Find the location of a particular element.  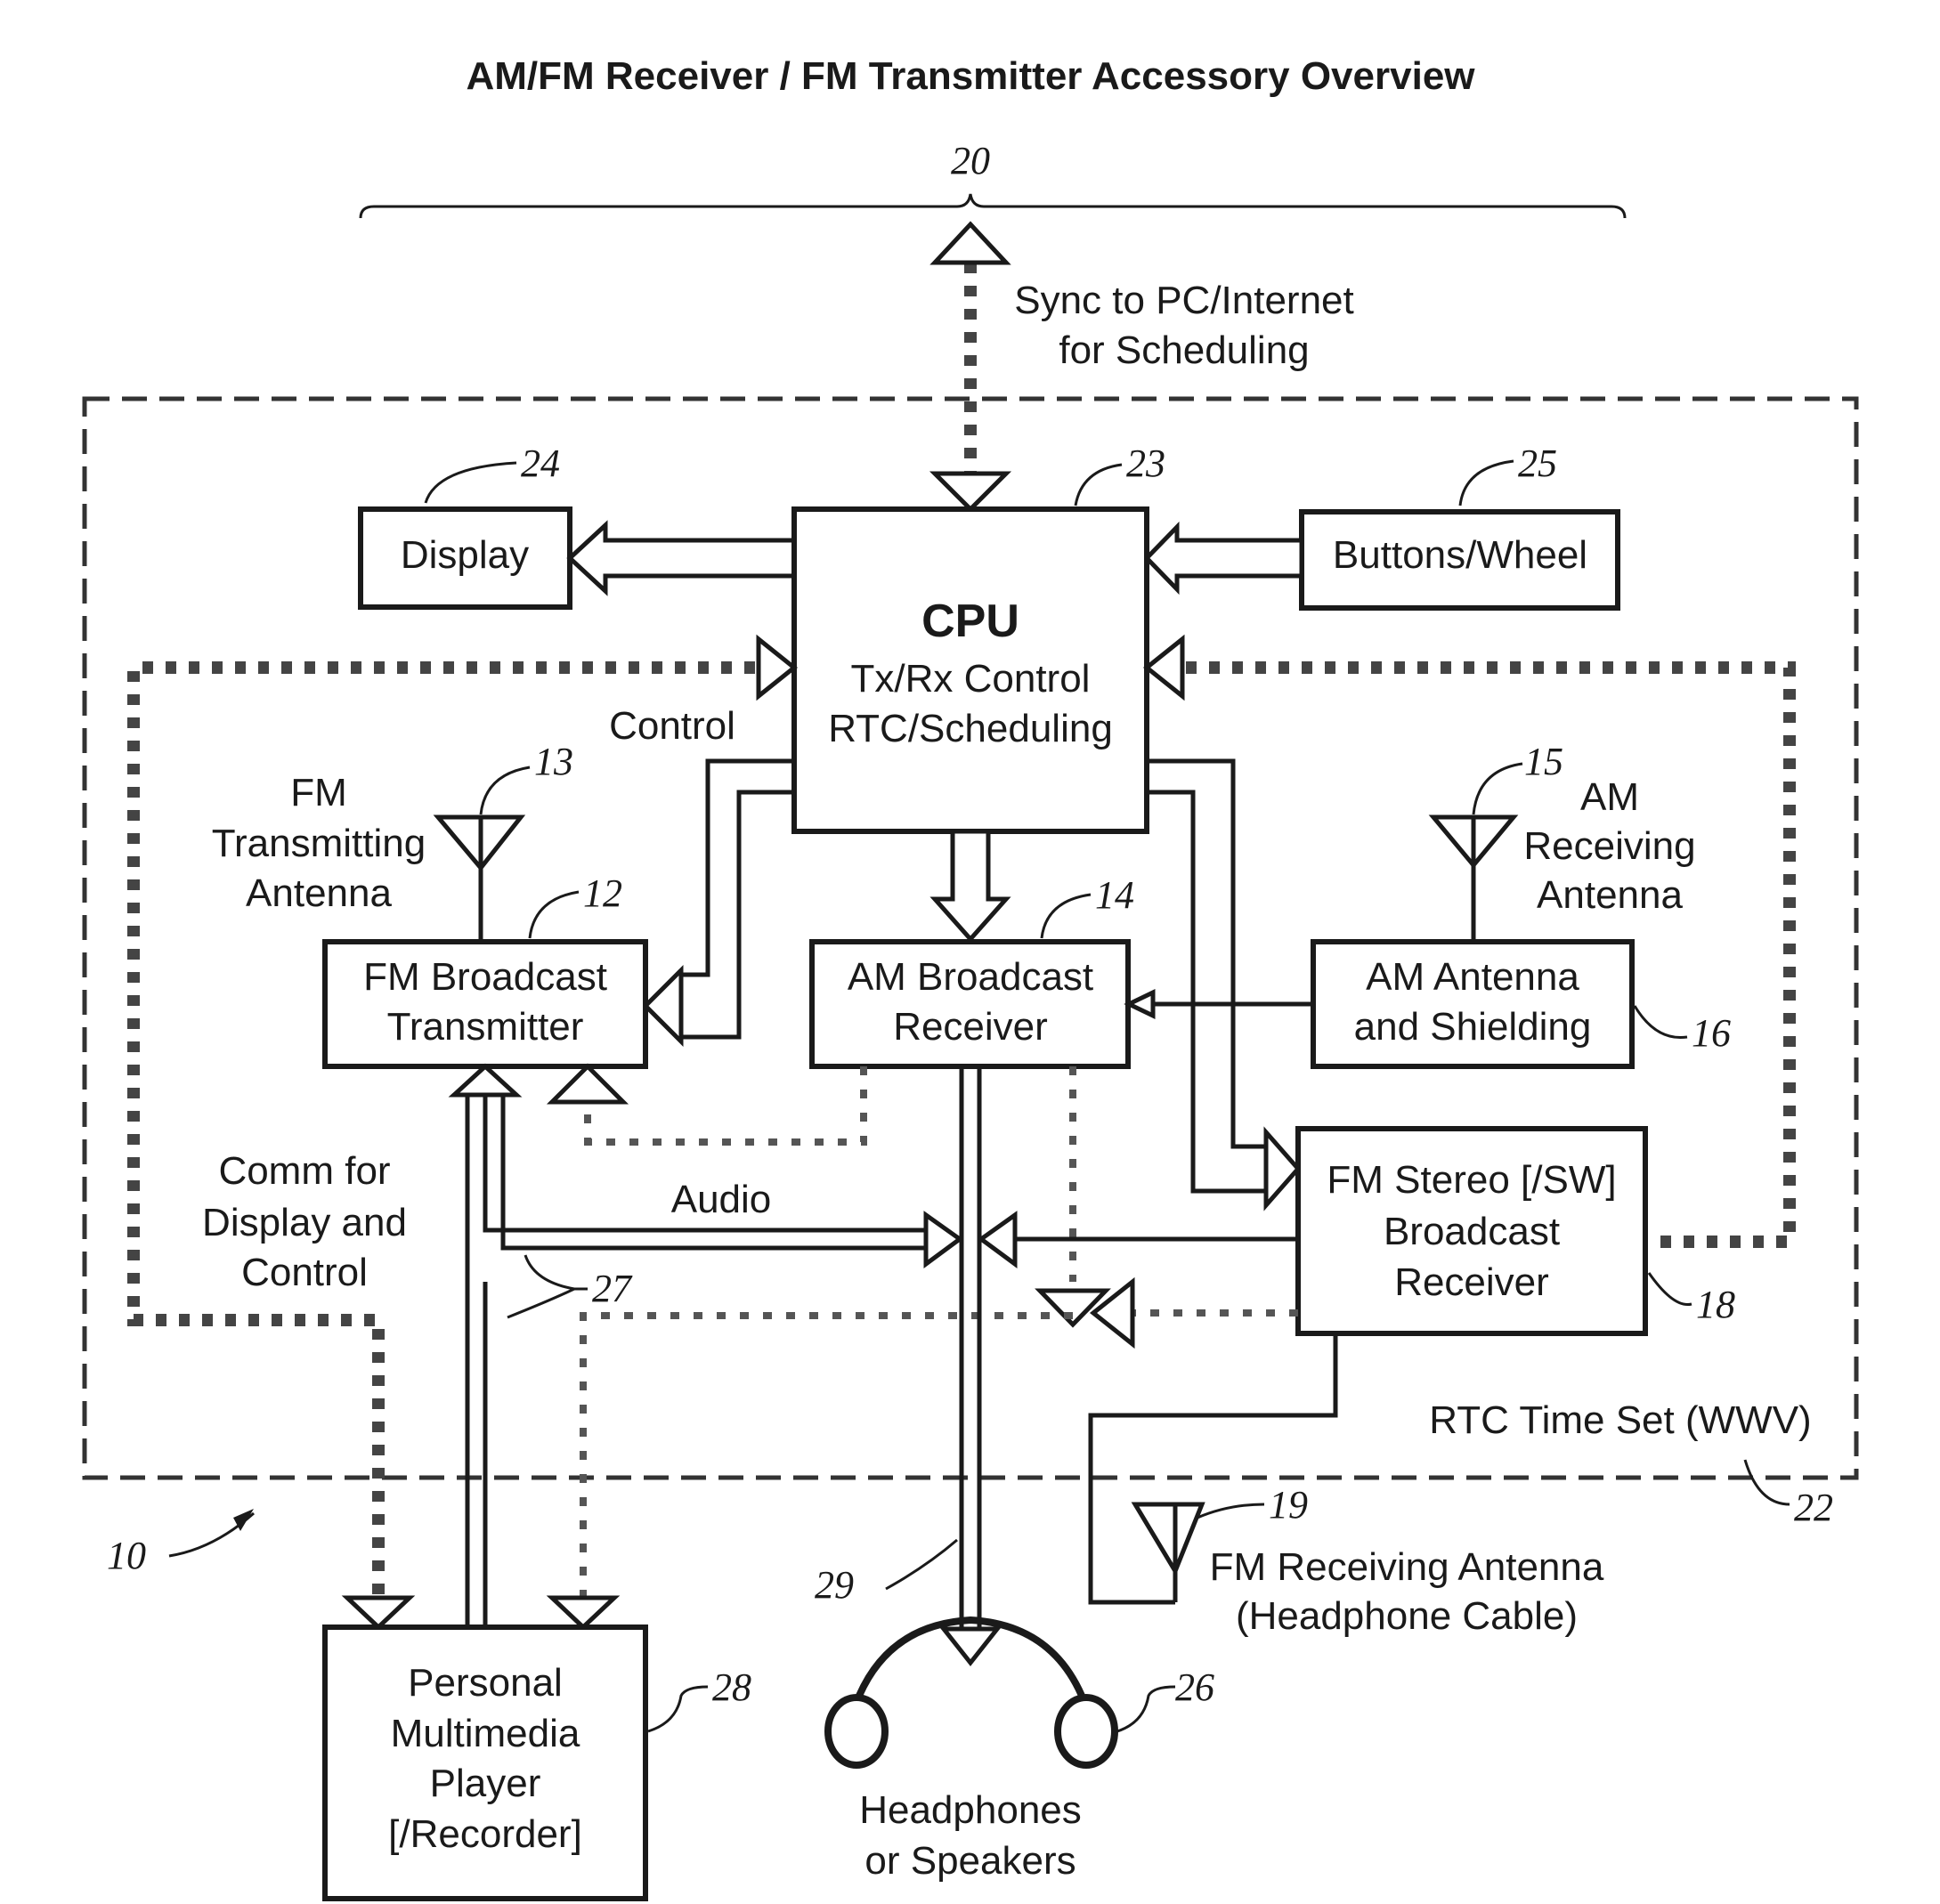

am-dotted-arrow-icon is located at coordinates (1073, 1308).